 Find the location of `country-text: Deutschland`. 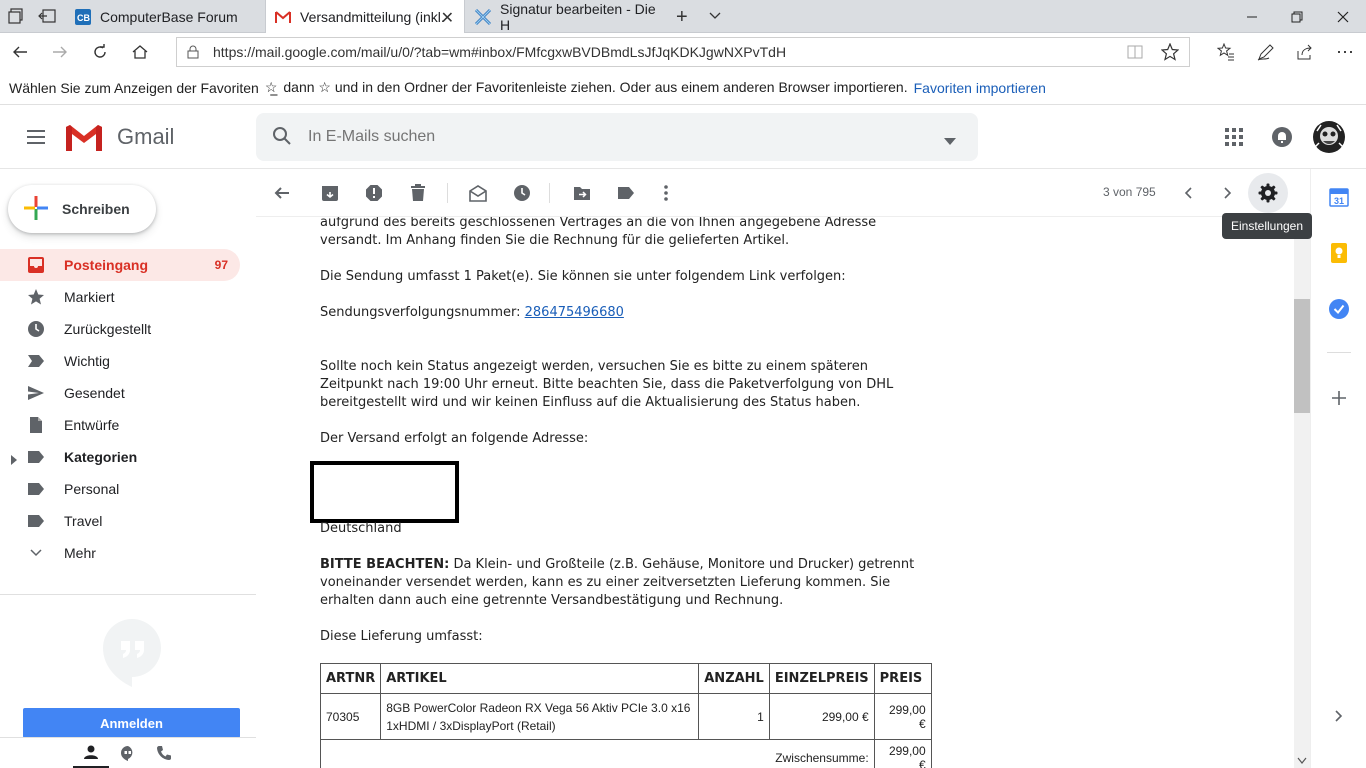

country-text: Deutschland is located at coordinates (361, 528).